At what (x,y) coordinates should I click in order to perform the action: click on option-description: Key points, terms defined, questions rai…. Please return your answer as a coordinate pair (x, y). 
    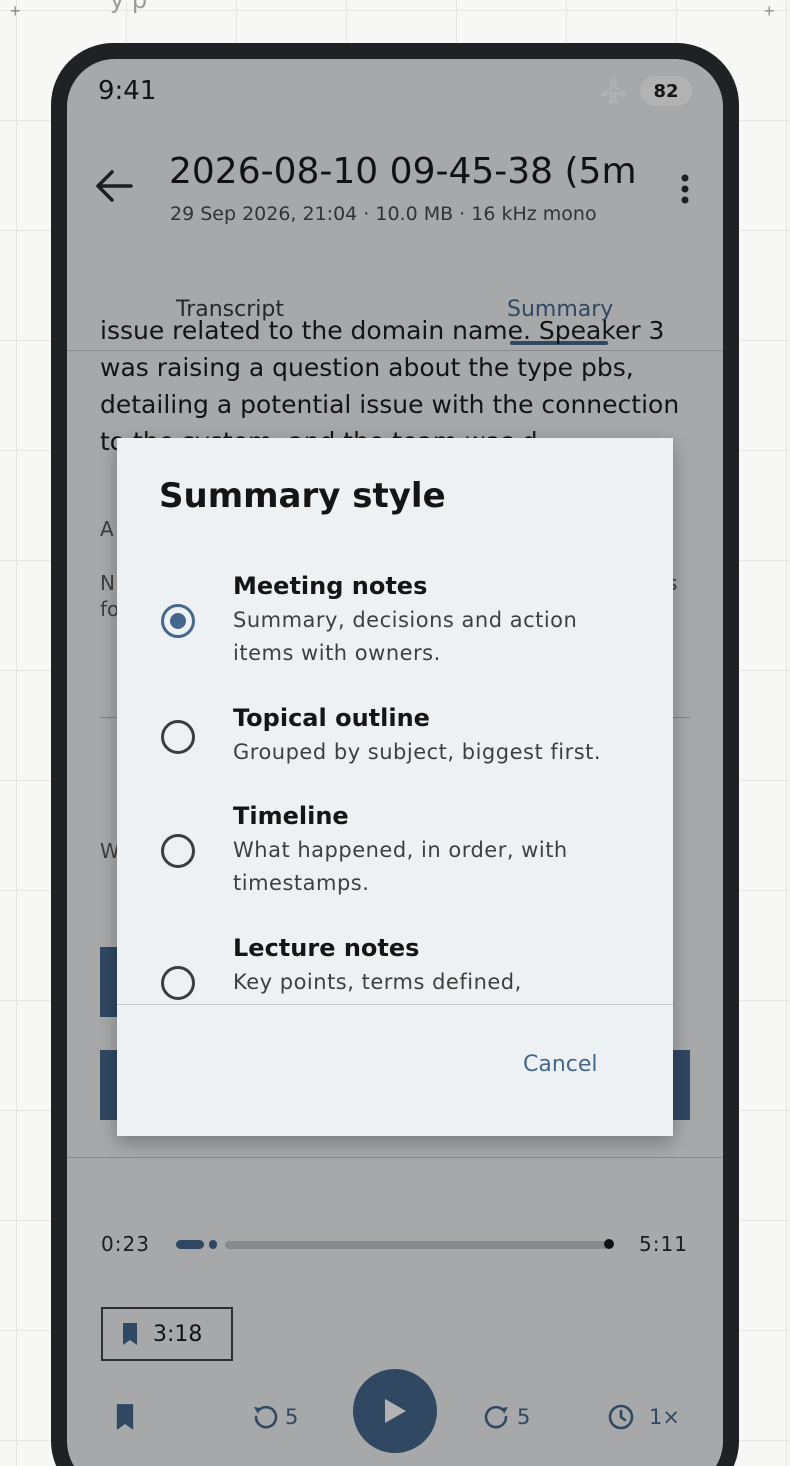
    Looking at the image, I should click on (377, 987).